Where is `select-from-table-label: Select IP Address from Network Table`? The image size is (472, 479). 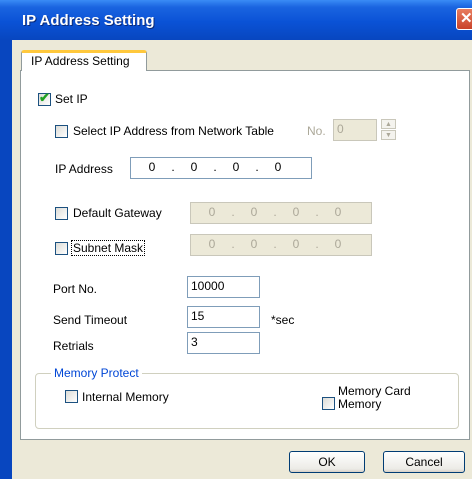
select-from-table-label: Select IP Address from Network Table is located at coordinates (173, 131).